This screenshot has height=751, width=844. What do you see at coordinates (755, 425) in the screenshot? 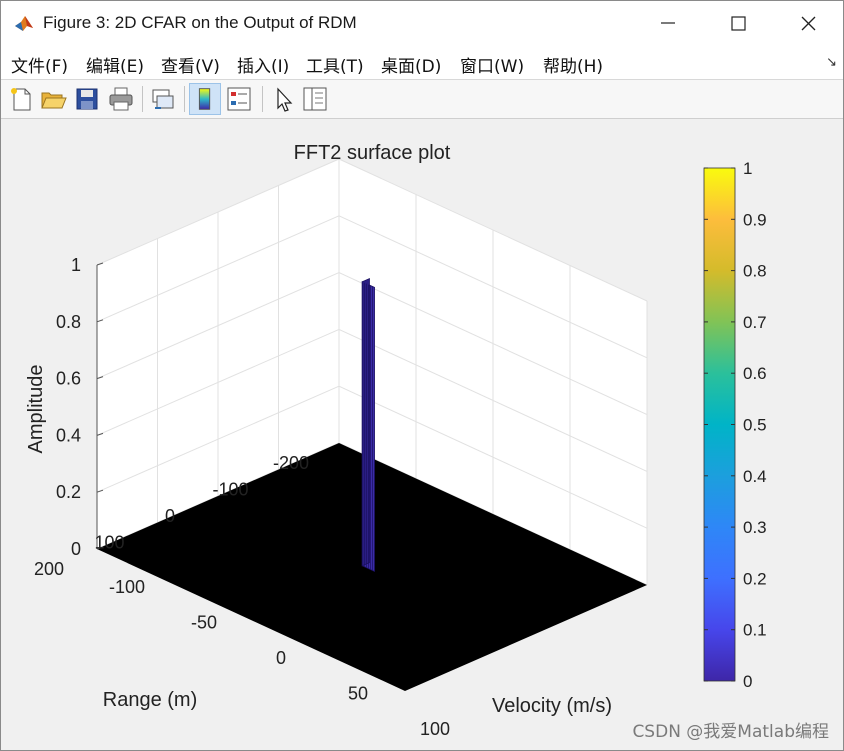
I see `colorbar-tick-label: 0.5` at bounding box center [755, 425].